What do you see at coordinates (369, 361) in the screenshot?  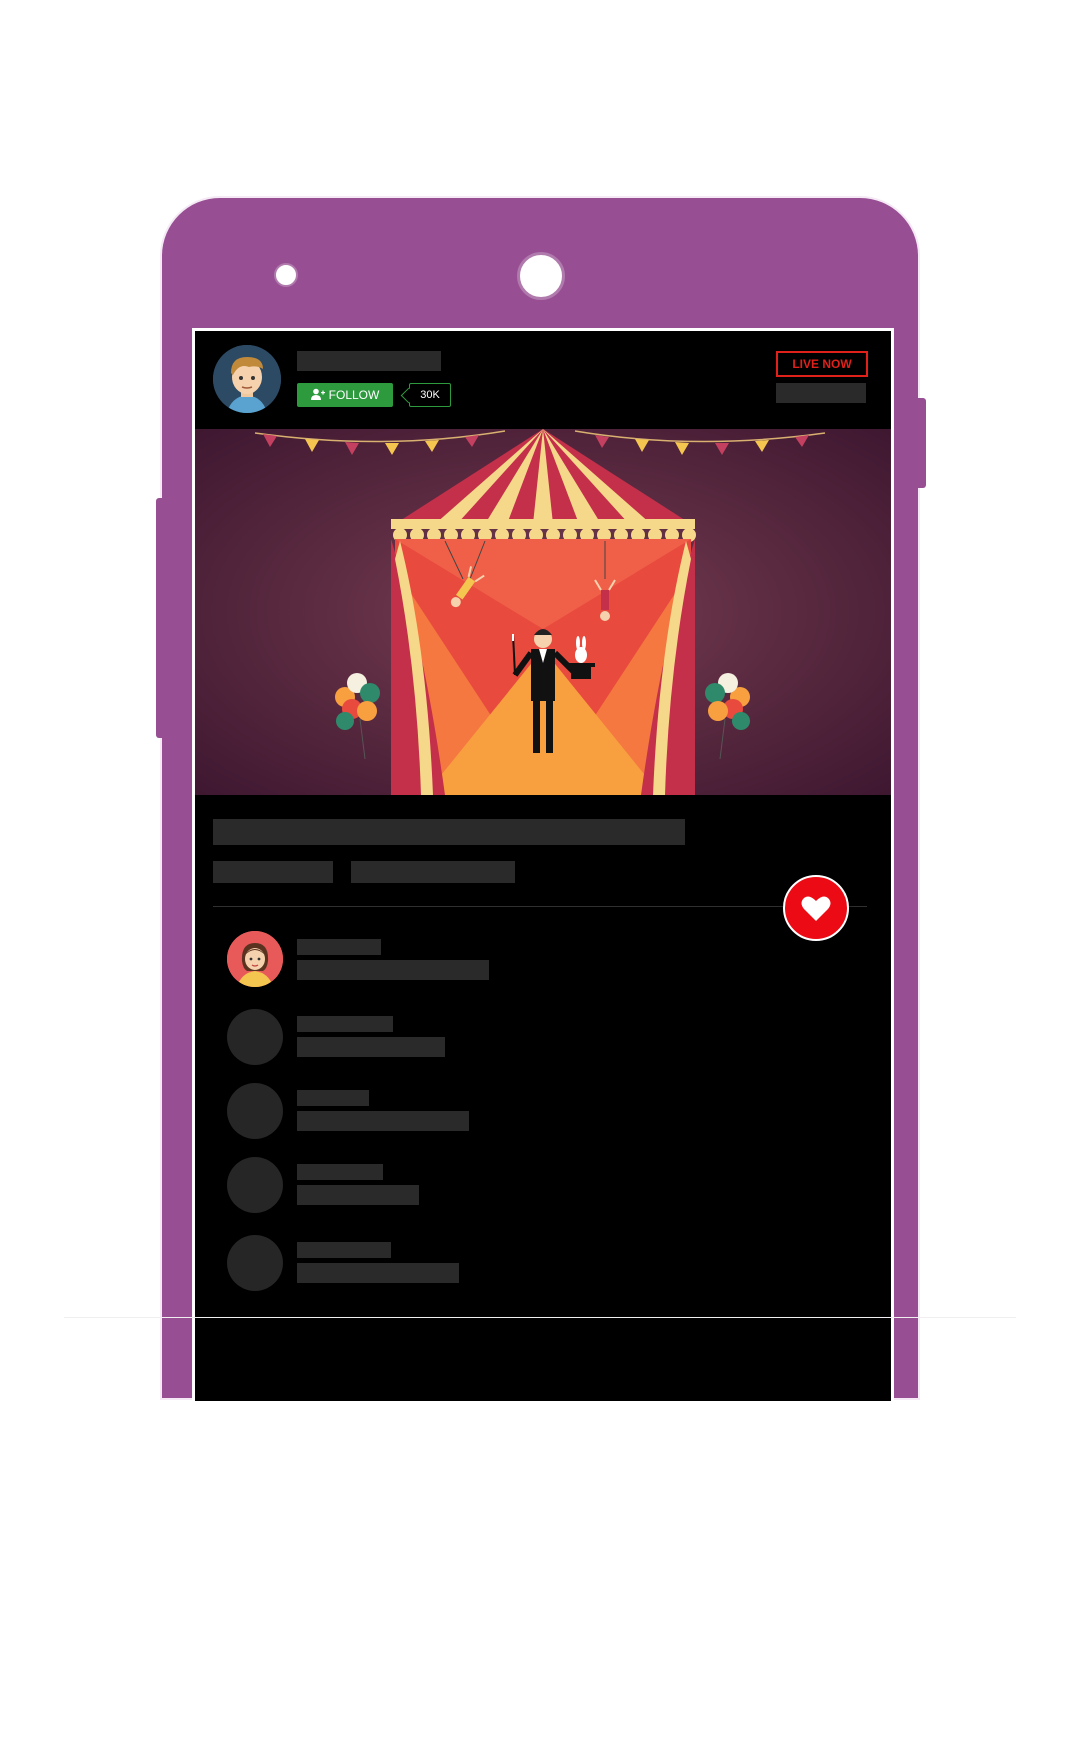 I see `streamer-name-placeholder` at bounding box center [369, 361].